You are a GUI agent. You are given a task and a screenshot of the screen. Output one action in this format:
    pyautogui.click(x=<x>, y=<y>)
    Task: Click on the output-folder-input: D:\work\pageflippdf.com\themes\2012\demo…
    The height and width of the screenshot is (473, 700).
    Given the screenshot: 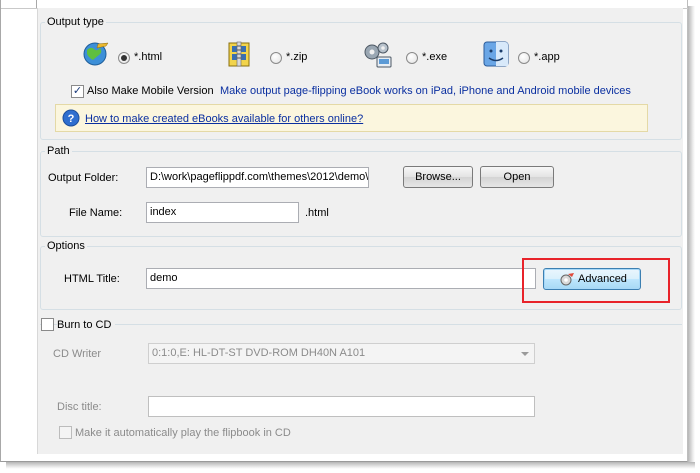 What is the action you would take?
    pyautogui.click(x=257, y=177)
    